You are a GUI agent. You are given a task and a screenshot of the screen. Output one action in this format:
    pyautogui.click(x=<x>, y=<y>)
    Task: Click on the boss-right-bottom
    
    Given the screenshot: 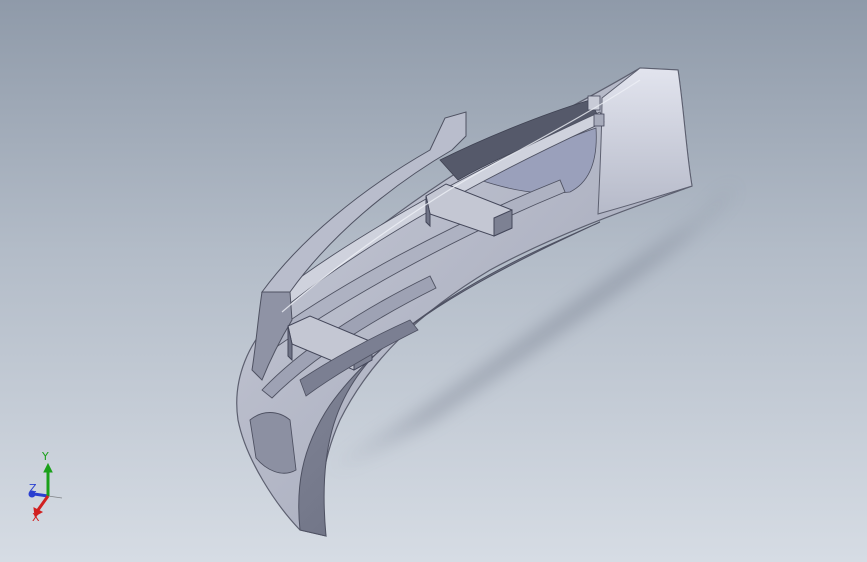 What is the action you would take?
    pyautogui.click(x=599, y=120)
    